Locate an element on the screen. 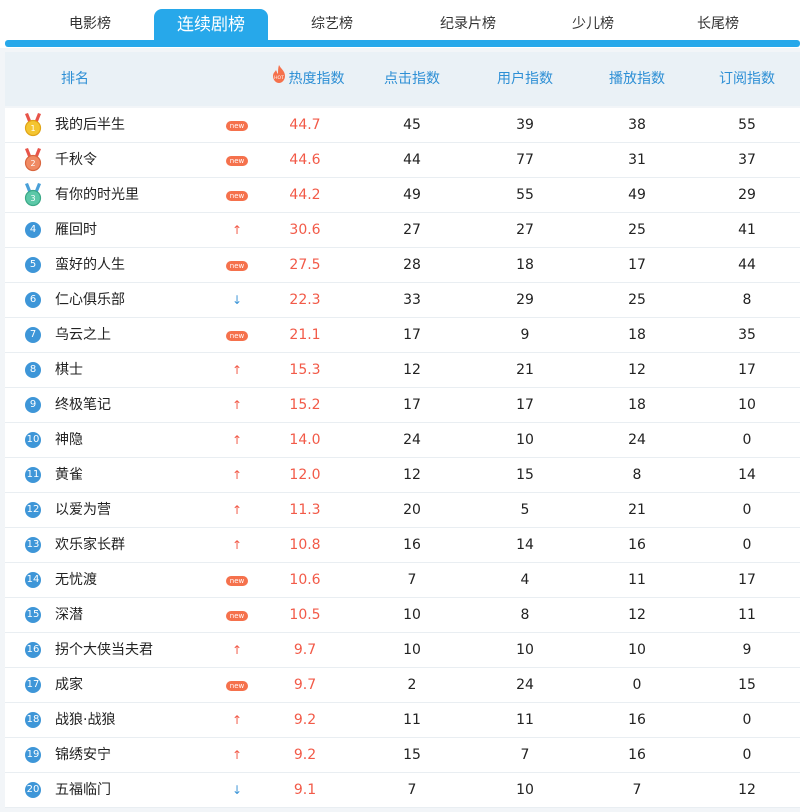  tab-documentary: 纪录片榜 is located at coordinates (468, 24).